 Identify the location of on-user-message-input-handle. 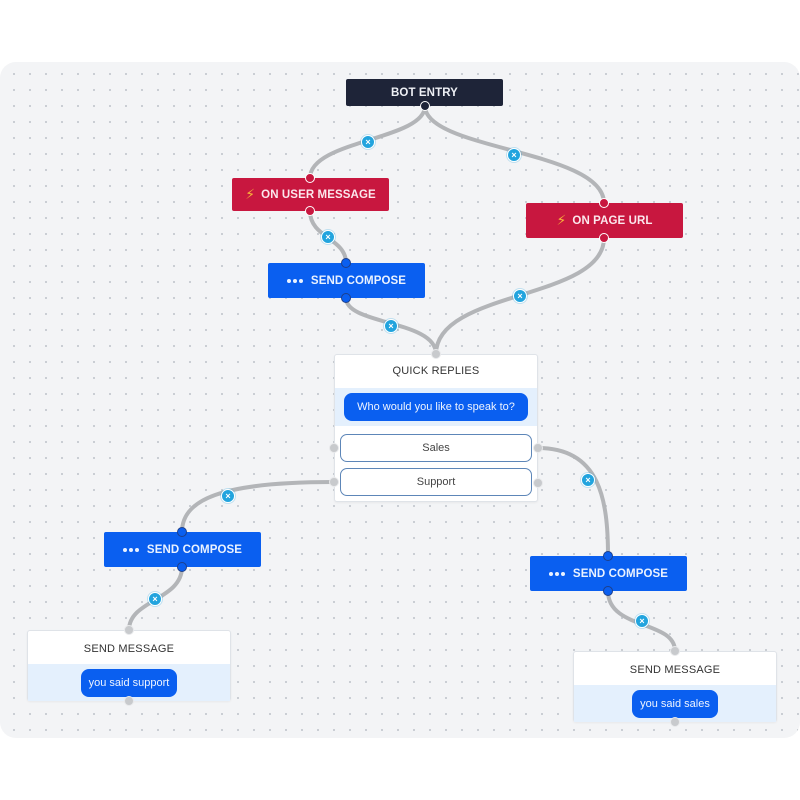
(310, 178).